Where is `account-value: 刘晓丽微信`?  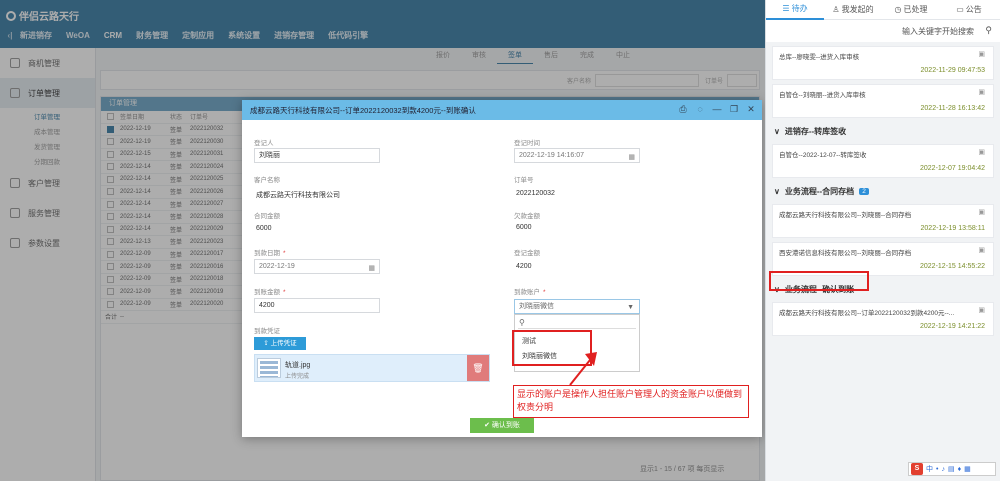 account-value: 刘晓丽微信 is located at coordinates (536, 306).